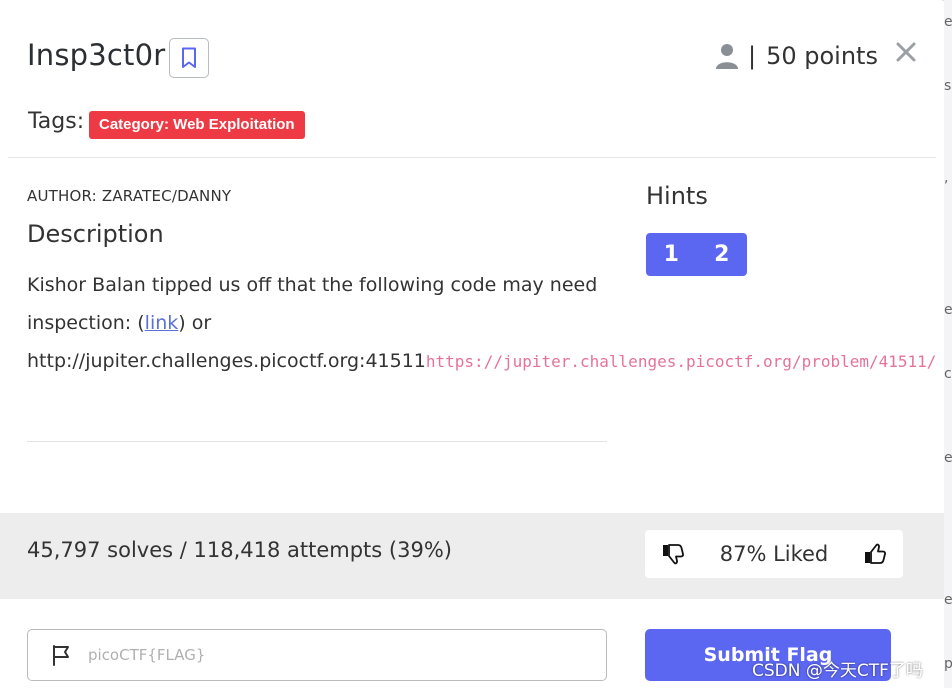 The height and width of the screenshot is (688, 952). Describe the element at coordinates (671, 254) in the screenshot. I see `hint-1-button: 1` at that location.